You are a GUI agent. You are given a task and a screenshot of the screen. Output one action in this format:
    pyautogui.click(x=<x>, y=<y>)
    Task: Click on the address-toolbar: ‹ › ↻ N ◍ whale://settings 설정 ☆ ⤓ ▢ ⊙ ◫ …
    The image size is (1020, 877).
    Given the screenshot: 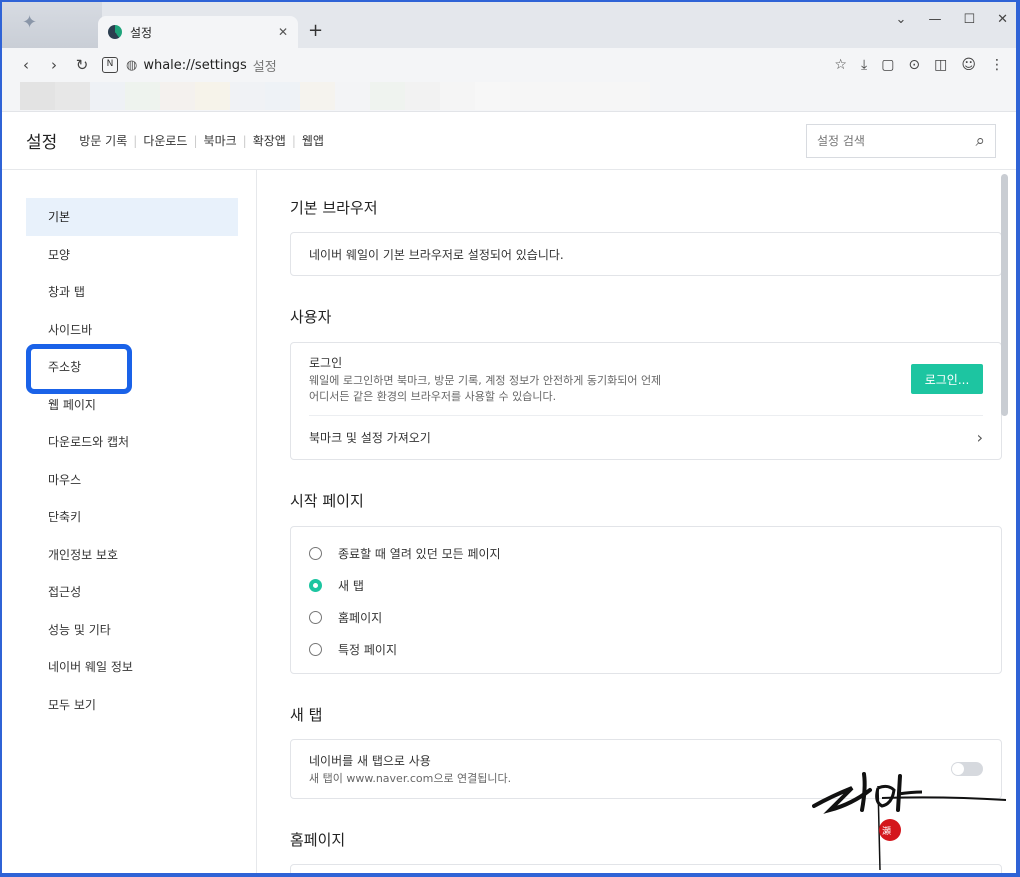 What is the action you would take?
    pyautogui.click(x=509, y=65)
    